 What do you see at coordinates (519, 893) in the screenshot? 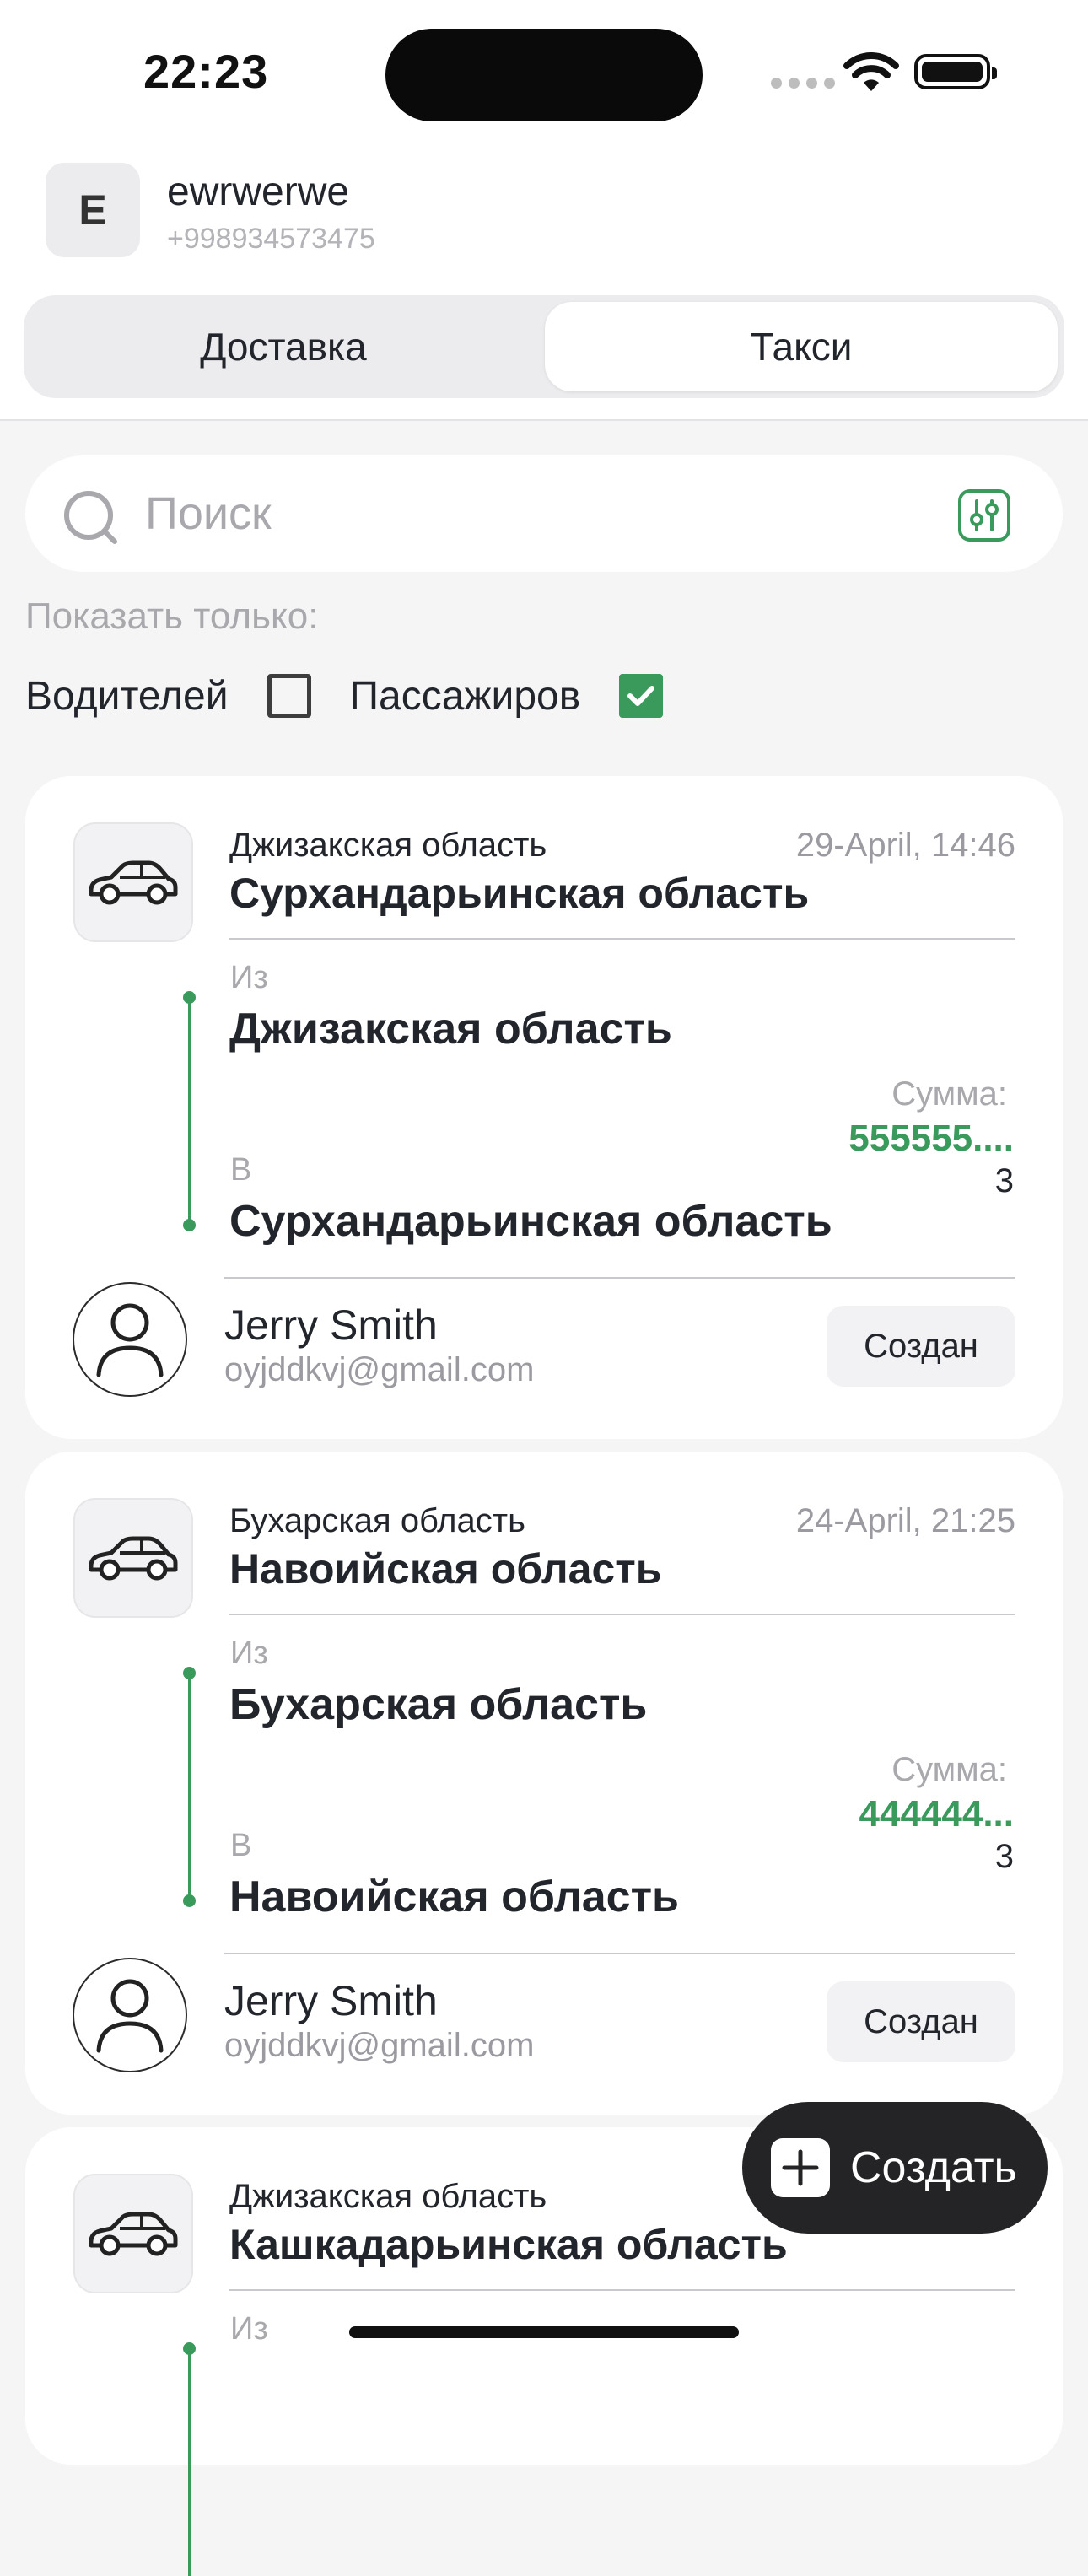
I see `order-destination-region: Сурхандарьинская область` at bounding box center [519, 893].